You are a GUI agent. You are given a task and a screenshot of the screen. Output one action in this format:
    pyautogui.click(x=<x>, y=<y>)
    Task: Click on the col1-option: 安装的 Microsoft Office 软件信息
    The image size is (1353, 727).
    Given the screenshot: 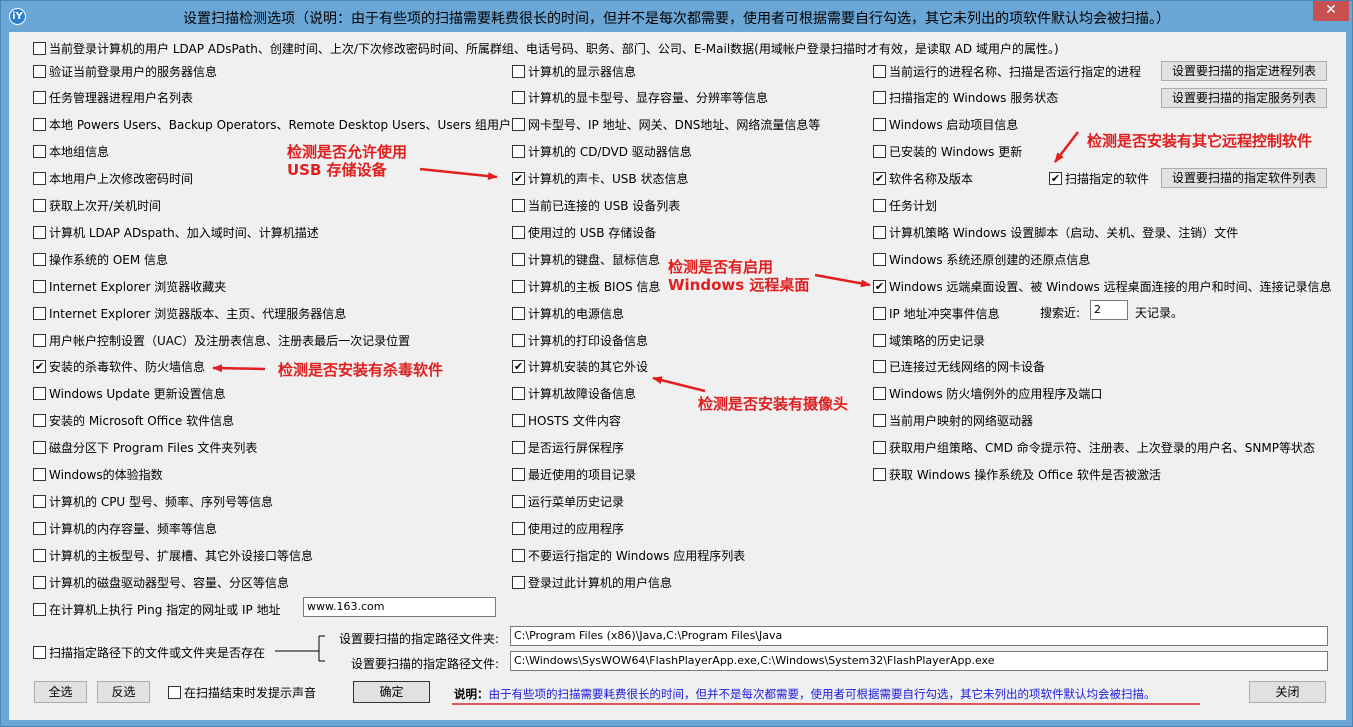 What is the action you would take?
    pyautogui.click(x=133, y=421)
    